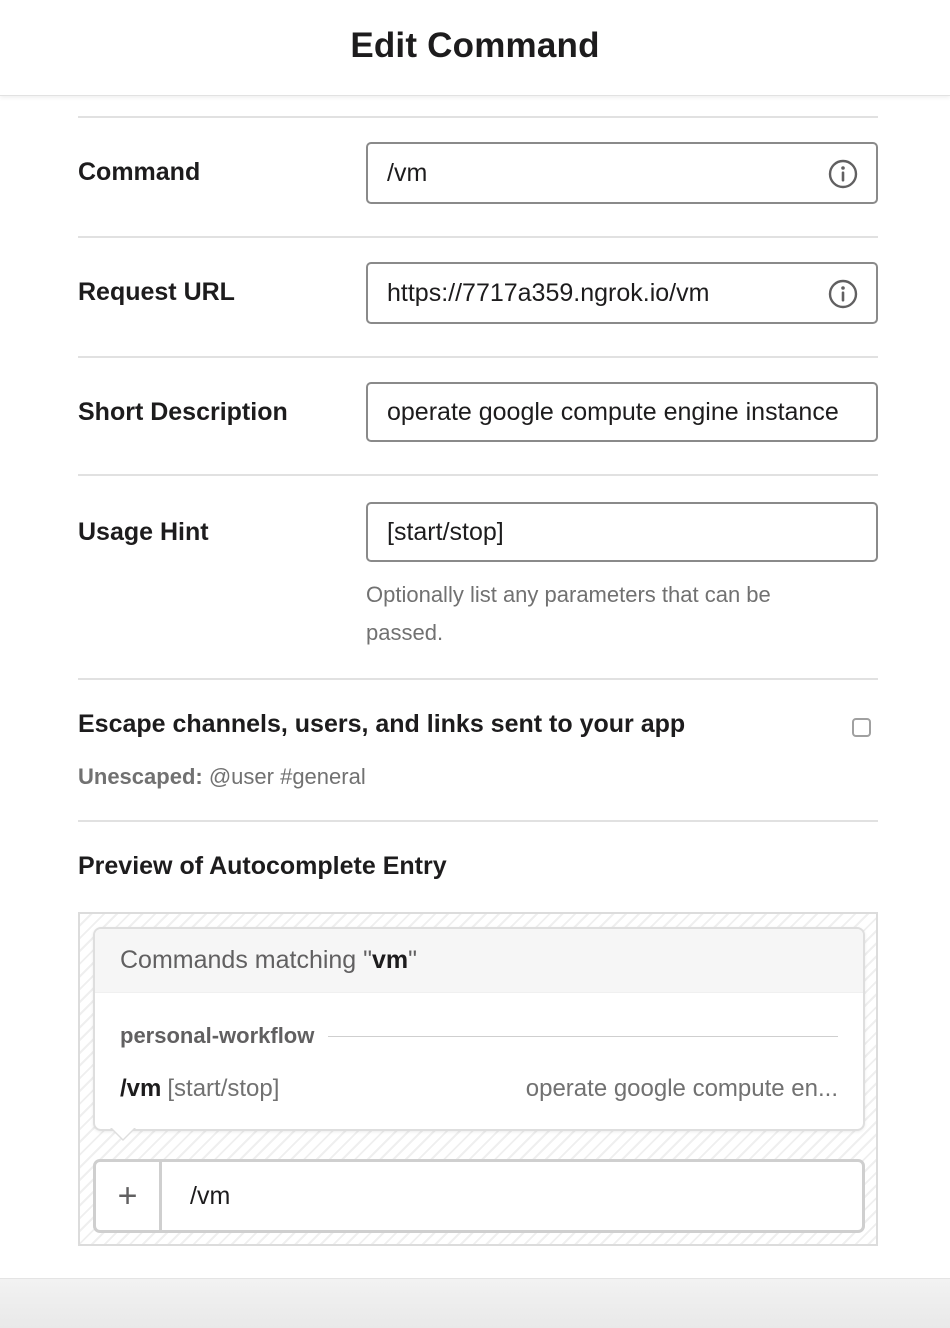  What do you see at coordinates (210, 1195) in the screenshot?
I see `message-input-text: /vm` at bounding box center [210, 1195].